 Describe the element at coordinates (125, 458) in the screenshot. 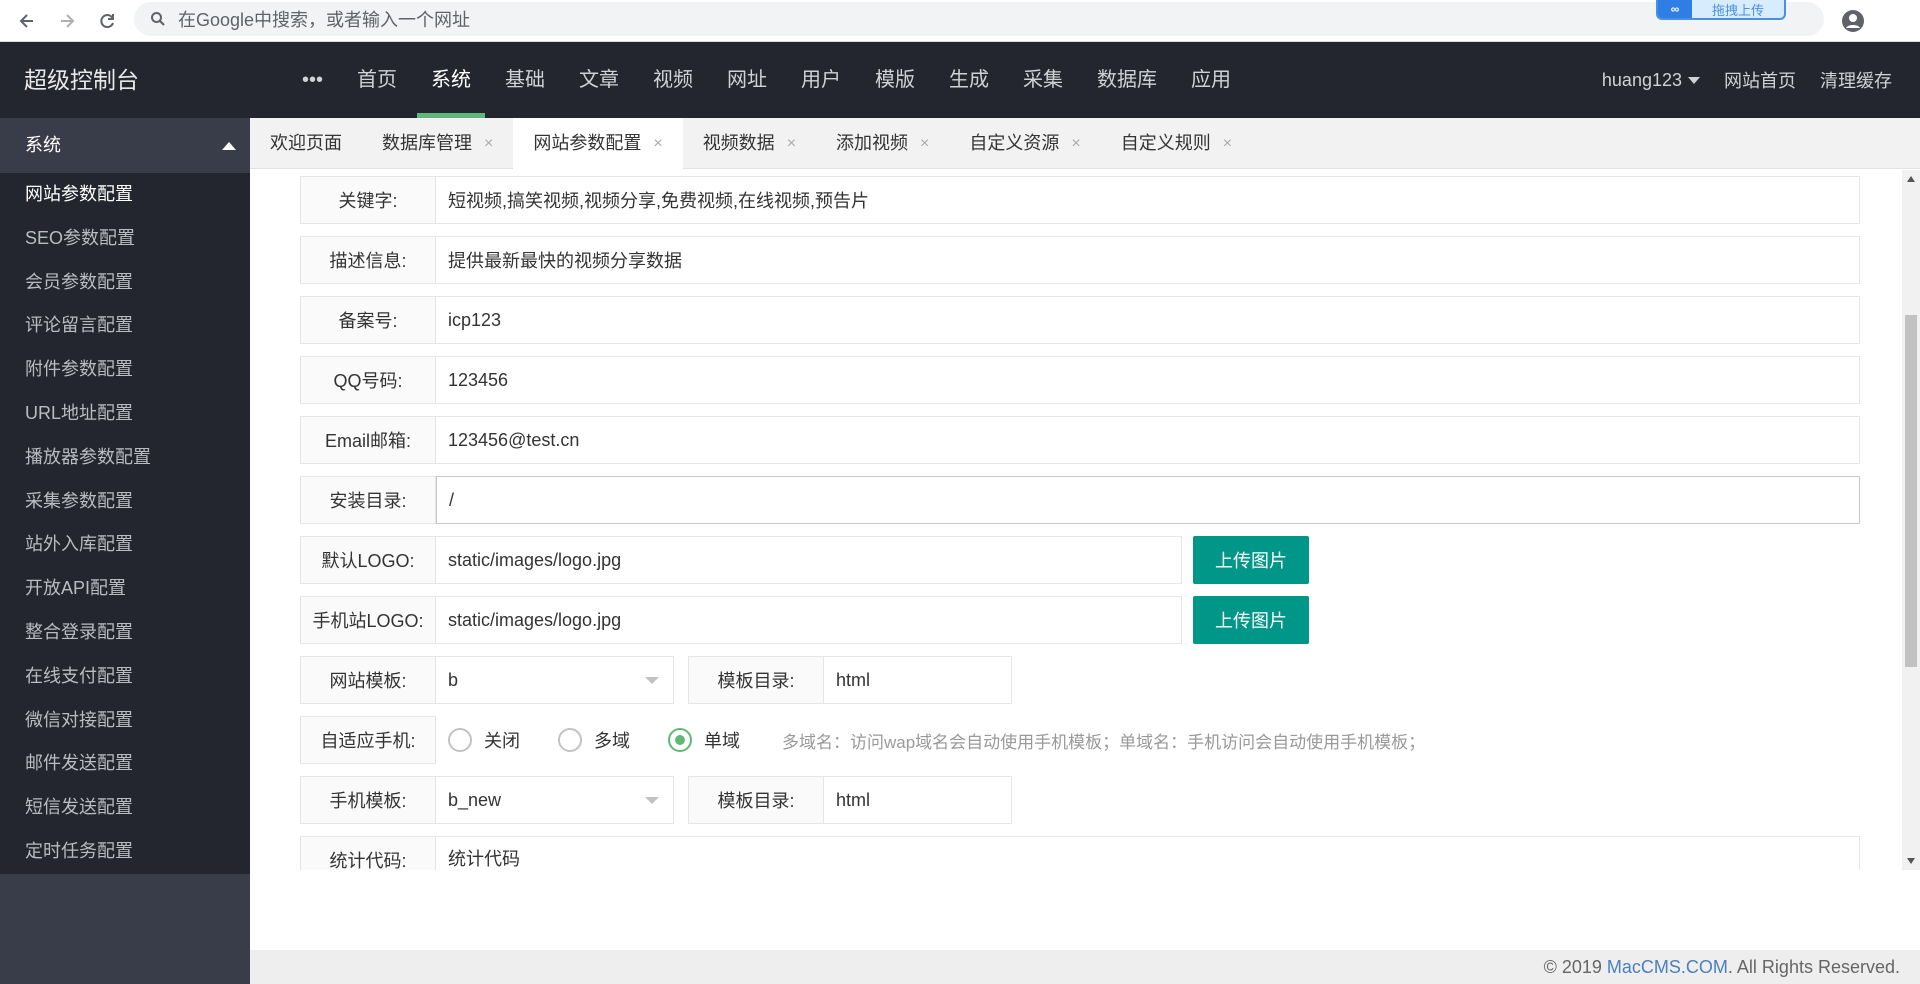

I see `sidebar-item-player-config: 播放器参数配置` at that location.